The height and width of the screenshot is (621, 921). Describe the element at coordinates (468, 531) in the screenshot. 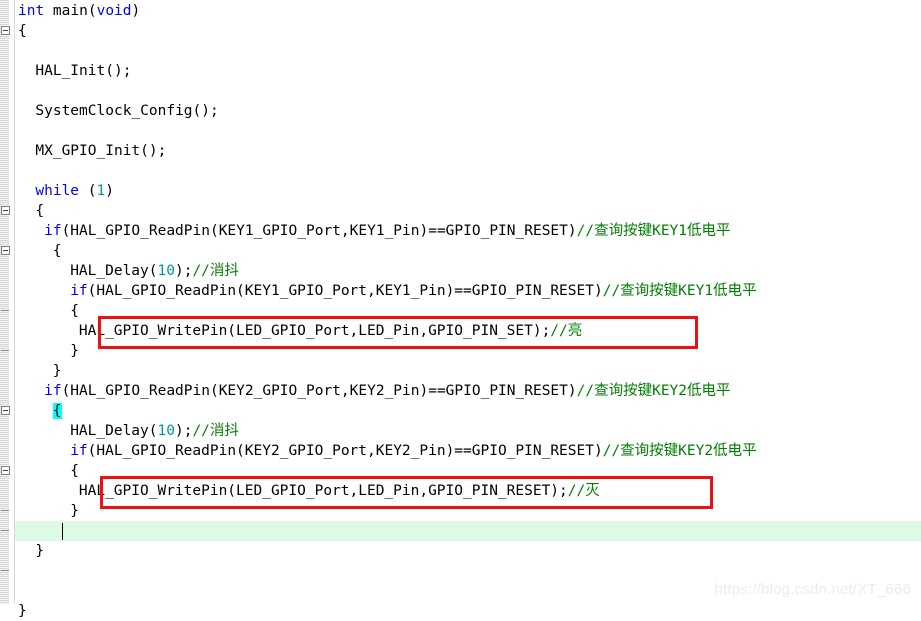

I see `current-line-highlight` at that location.